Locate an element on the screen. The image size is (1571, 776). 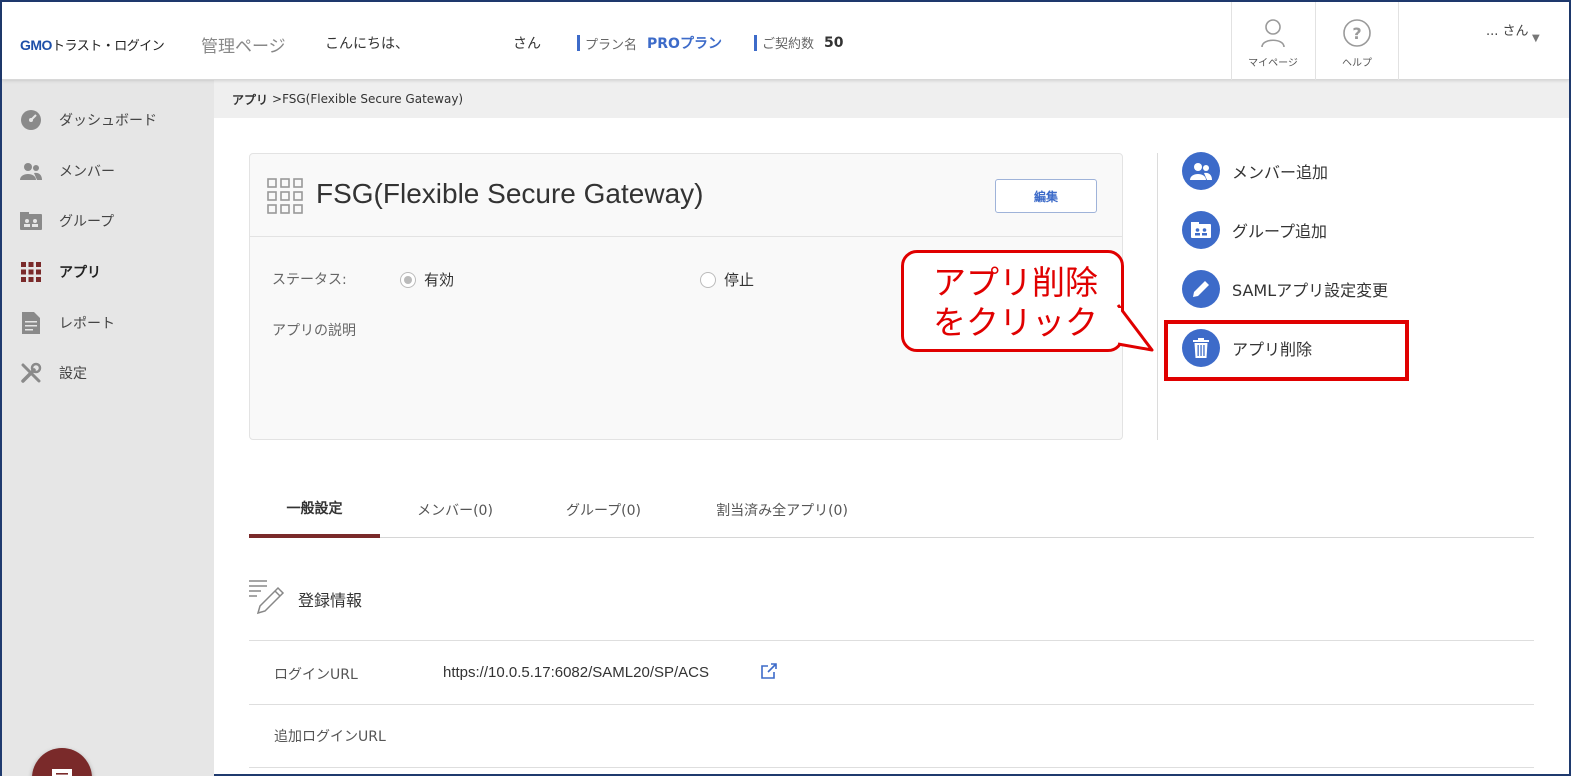
app-title: FSG(Flexible Secure Gateway) is located at coordinates (510, 193).